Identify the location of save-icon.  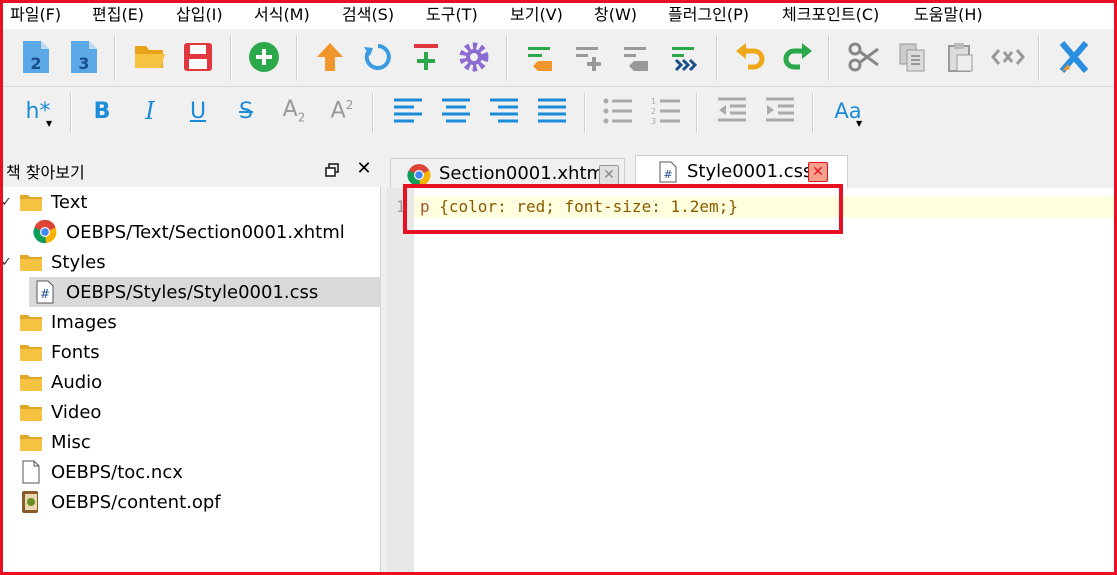
(198, 57).